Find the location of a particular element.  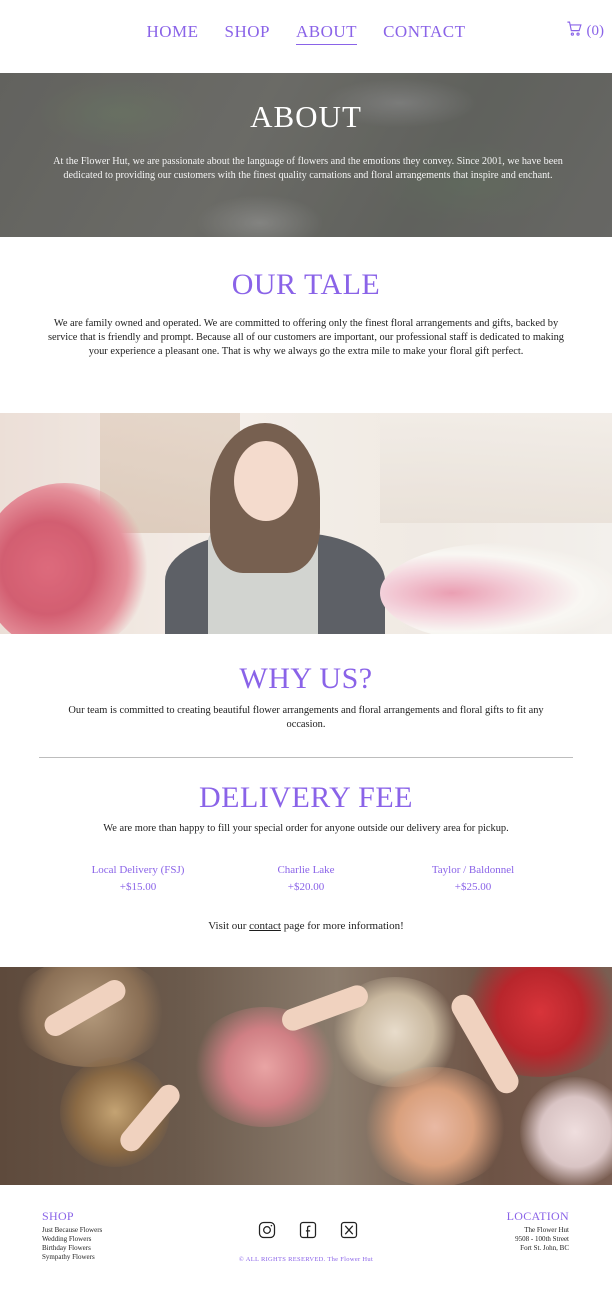

fee-area: Taylor / Baldonnel is located at coordinates (473, 870).